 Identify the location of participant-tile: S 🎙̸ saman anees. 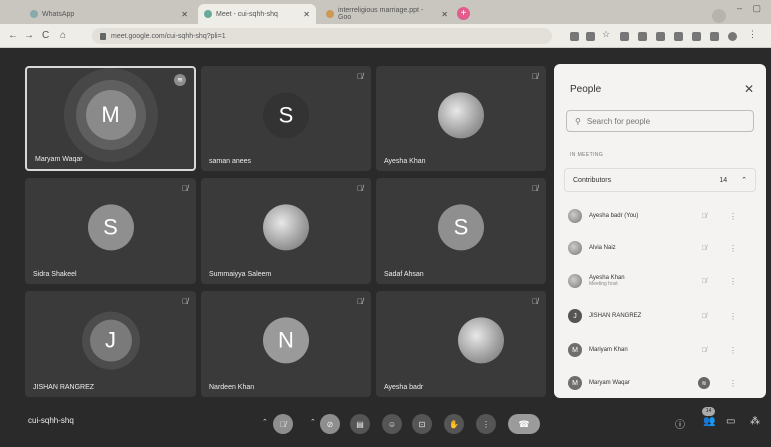
(286, 118).